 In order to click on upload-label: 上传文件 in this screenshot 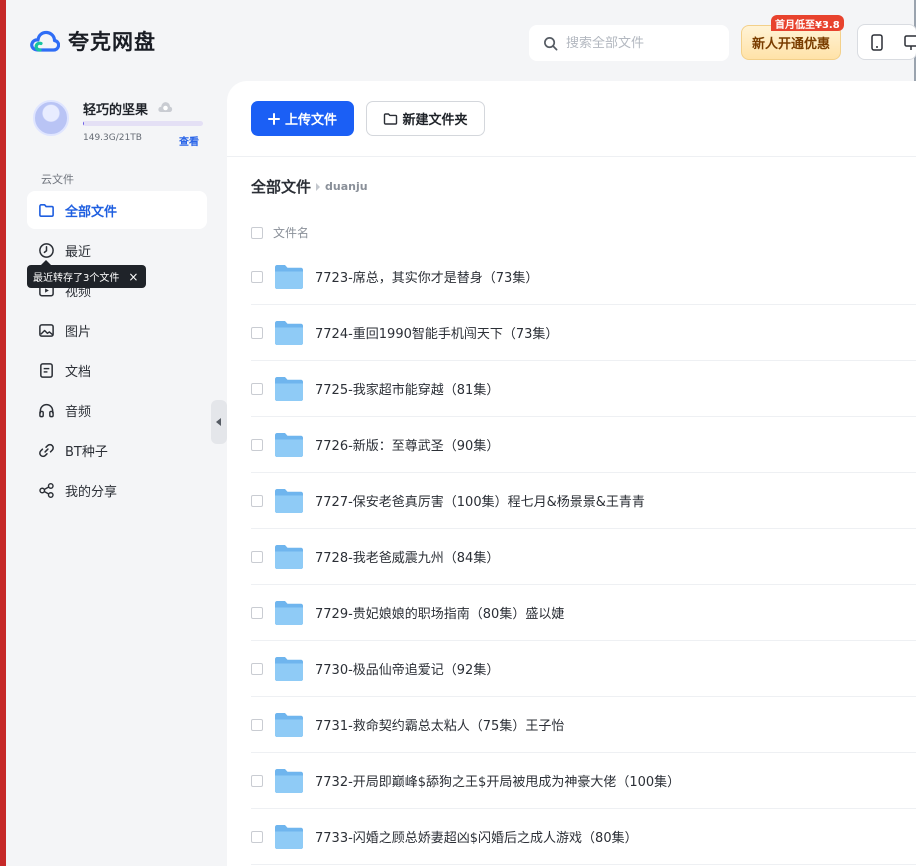, I will do `click(310, 120)`.